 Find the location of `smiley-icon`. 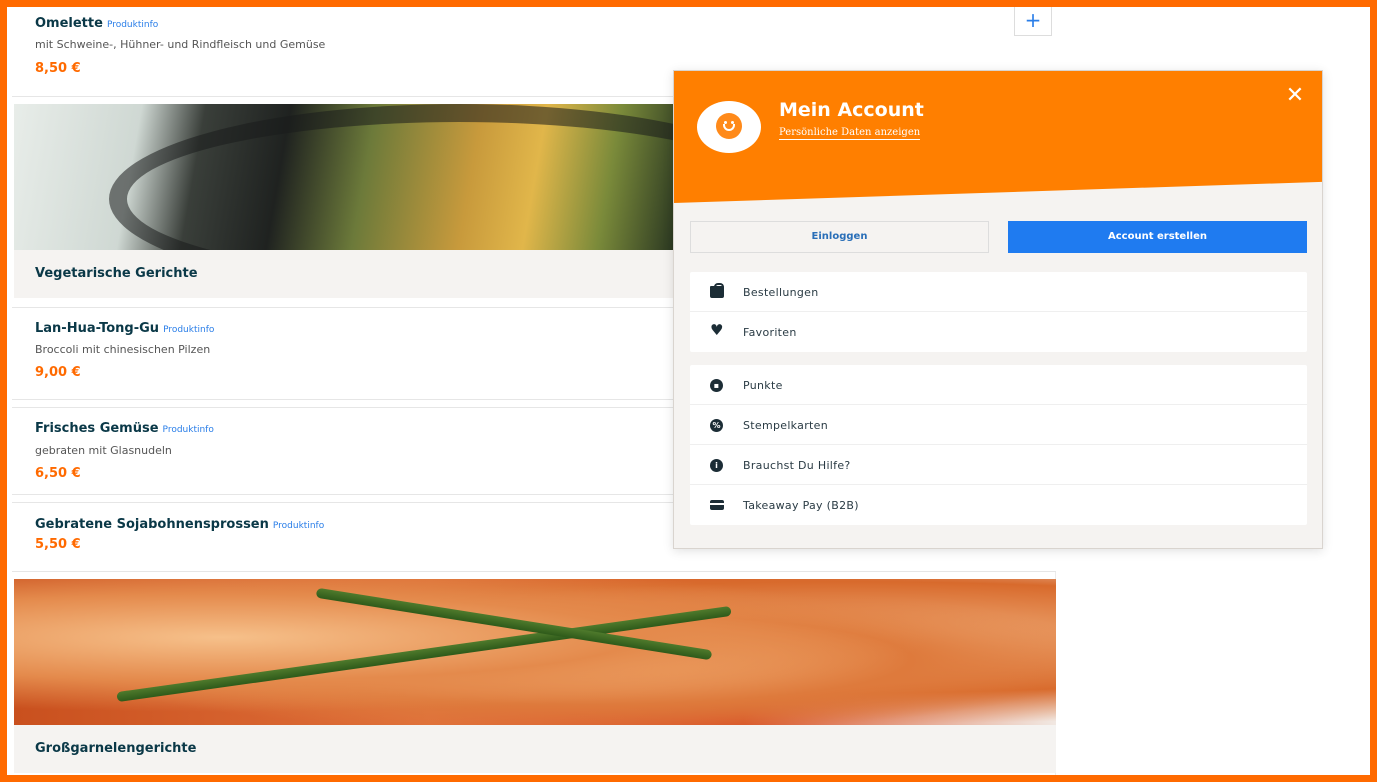

smiley-icon is located at coordinates (729, 126).